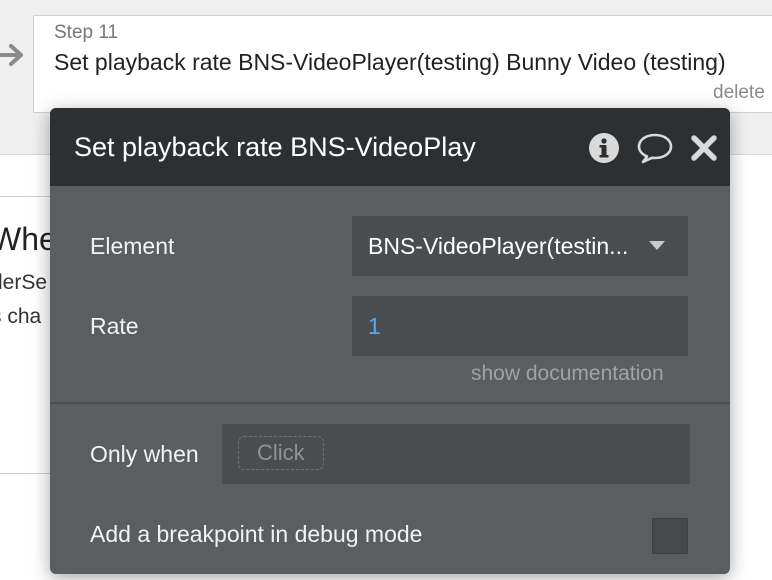 This screenshot has width=772, height=580. Describe the element at coordinates (28, 239) in the screenshot. I see `event-title: Whe` at that location.